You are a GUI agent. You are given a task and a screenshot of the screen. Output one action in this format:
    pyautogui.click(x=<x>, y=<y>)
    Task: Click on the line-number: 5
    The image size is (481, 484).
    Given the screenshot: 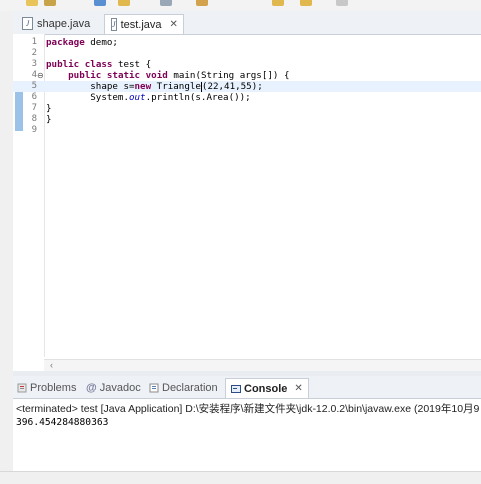 What is the action you would take?
    pyautogui.click(x=34, y=86)
    